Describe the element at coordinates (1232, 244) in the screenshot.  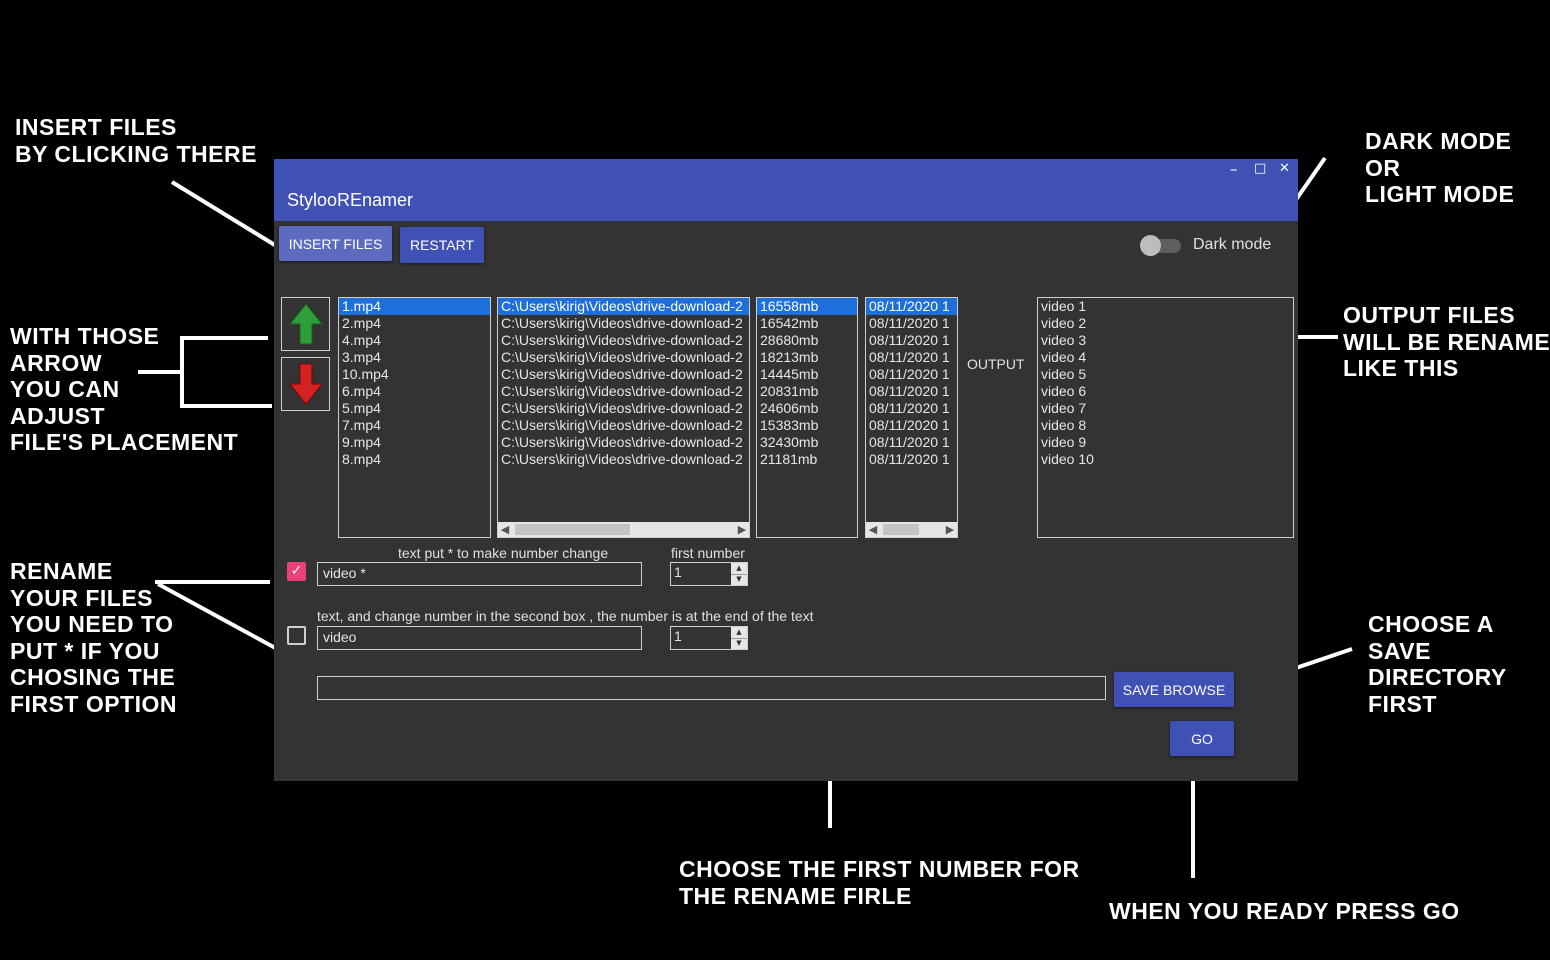
I see `dark-mode-label: Dark mode` at that location.